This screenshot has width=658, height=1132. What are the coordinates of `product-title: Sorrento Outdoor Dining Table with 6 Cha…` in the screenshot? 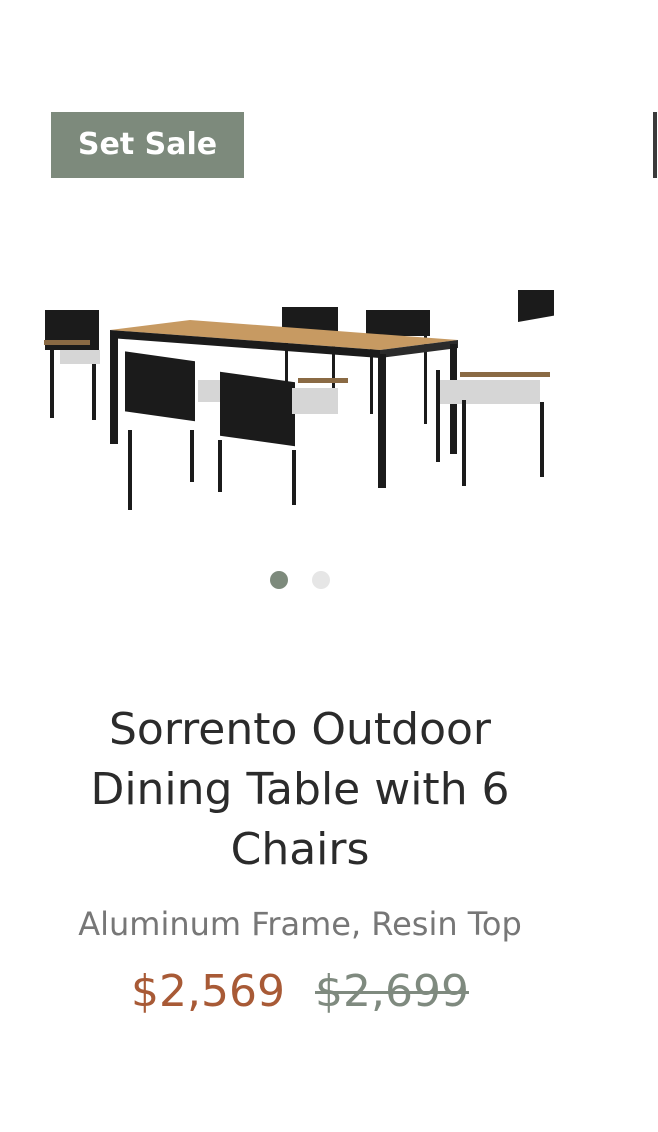 It's located at (300, 790).